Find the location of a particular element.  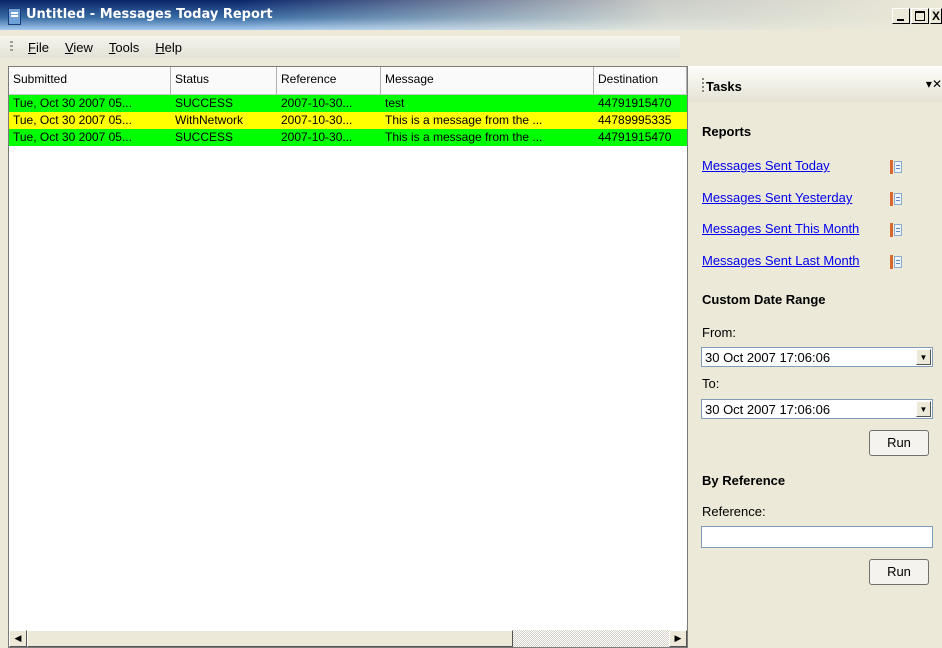

menu-bar: File View Tools Help is located at coordinates (340, 47).